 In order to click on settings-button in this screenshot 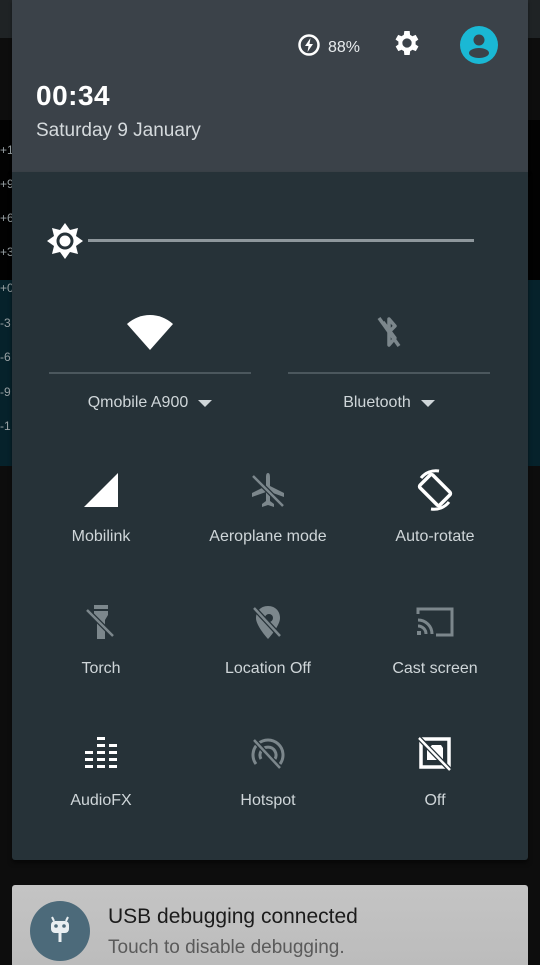, I will do `click(407, 45)`.